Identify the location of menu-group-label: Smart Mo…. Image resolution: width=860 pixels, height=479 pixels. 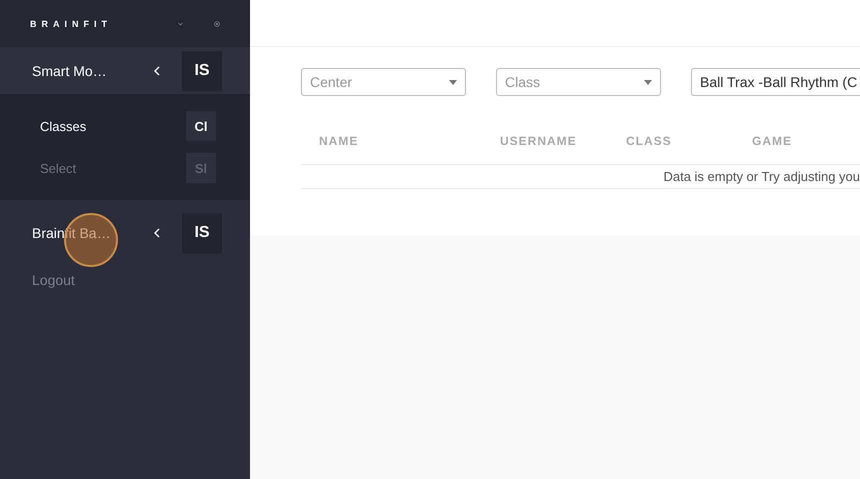
(70, 70).